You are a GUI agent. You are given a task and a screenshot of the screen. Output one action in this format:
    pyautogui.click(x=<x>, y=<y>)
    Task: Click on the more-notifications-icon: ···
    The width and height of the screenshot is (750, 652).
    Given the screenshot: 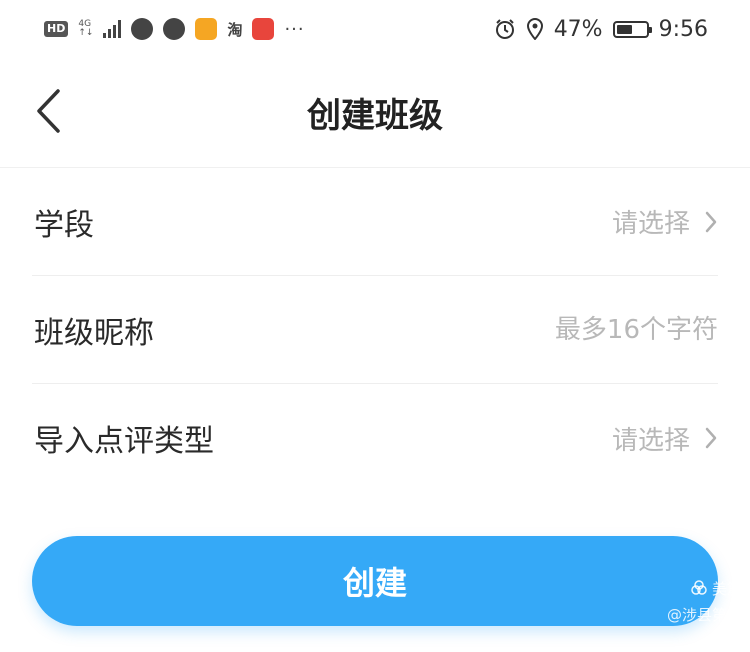 What is the action you would take?
    pyautogui.click(x=294, y=29)
    